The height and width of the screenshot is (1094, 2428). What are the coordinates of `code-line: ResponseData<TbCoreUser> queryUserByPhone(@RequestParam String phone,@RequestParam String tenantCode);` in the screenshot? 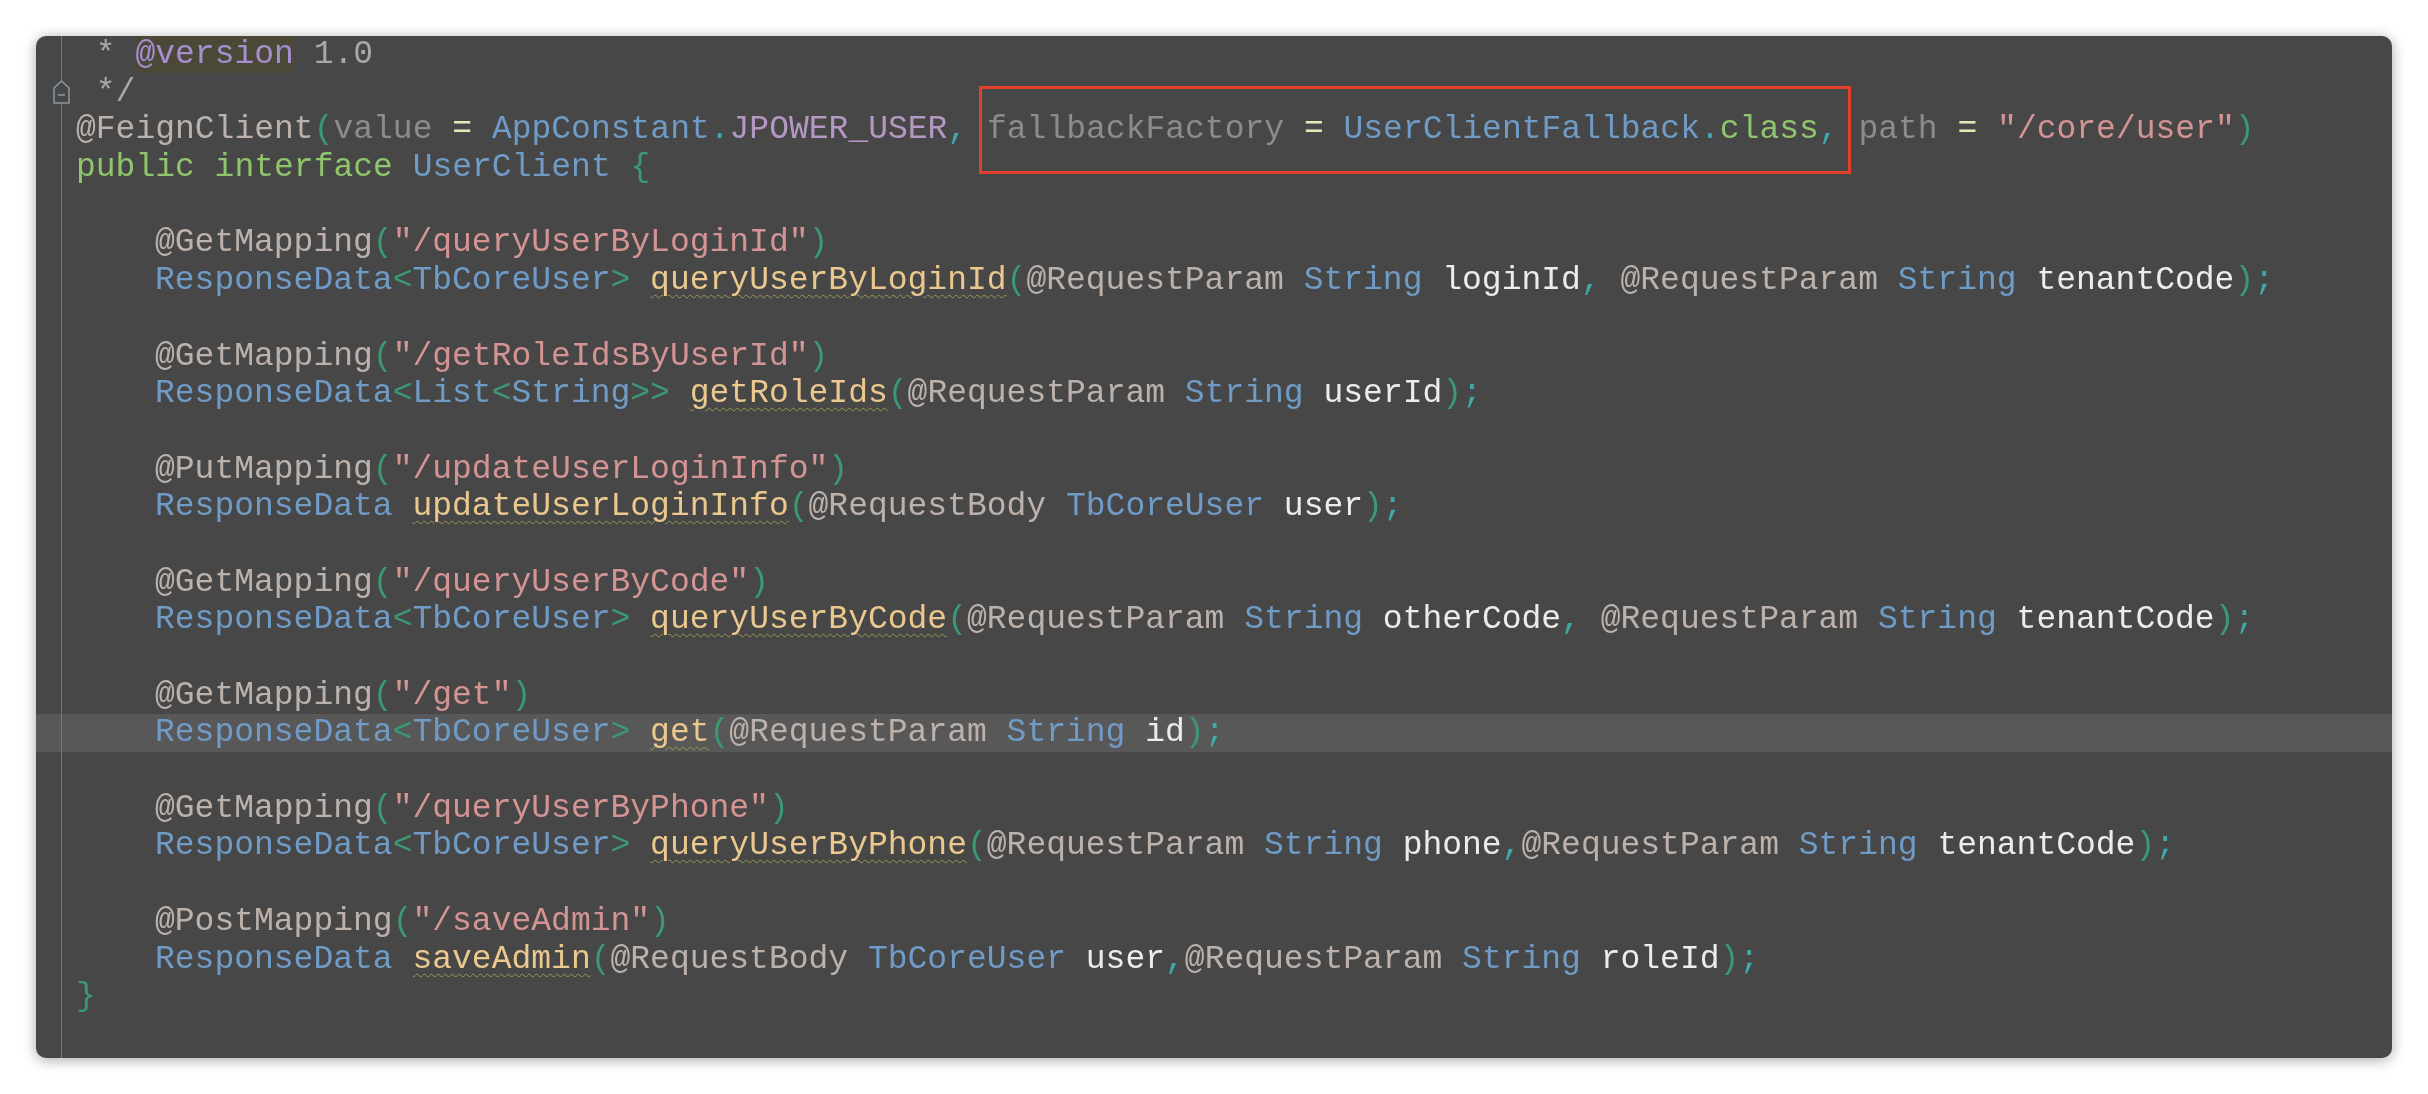 It's located at (1165, 846).